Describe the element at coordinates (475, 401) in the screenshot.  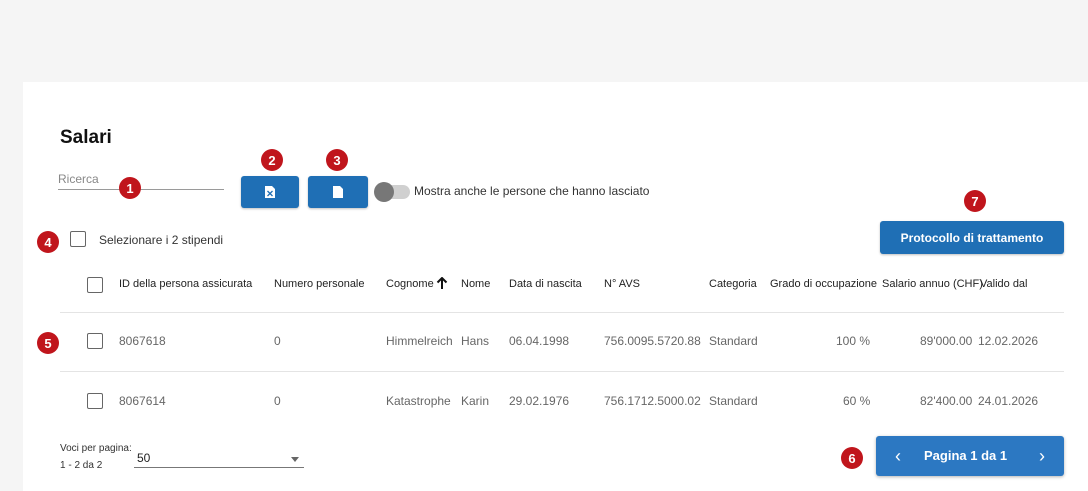
I see `cell-name: Karin` at that location.